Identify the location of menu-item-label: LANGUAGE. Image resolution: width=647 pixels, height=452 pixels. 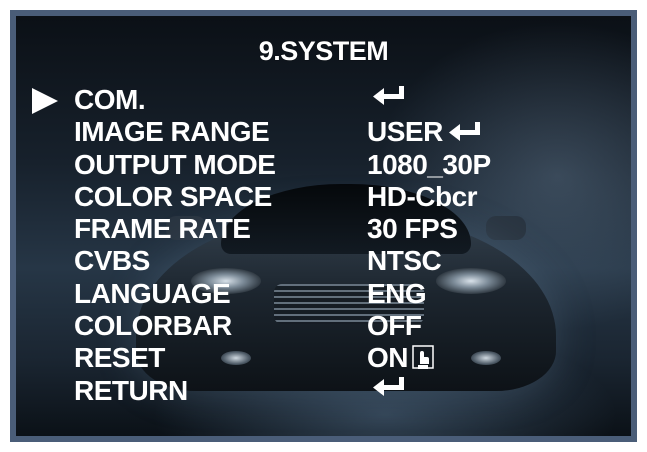
(152, 293).